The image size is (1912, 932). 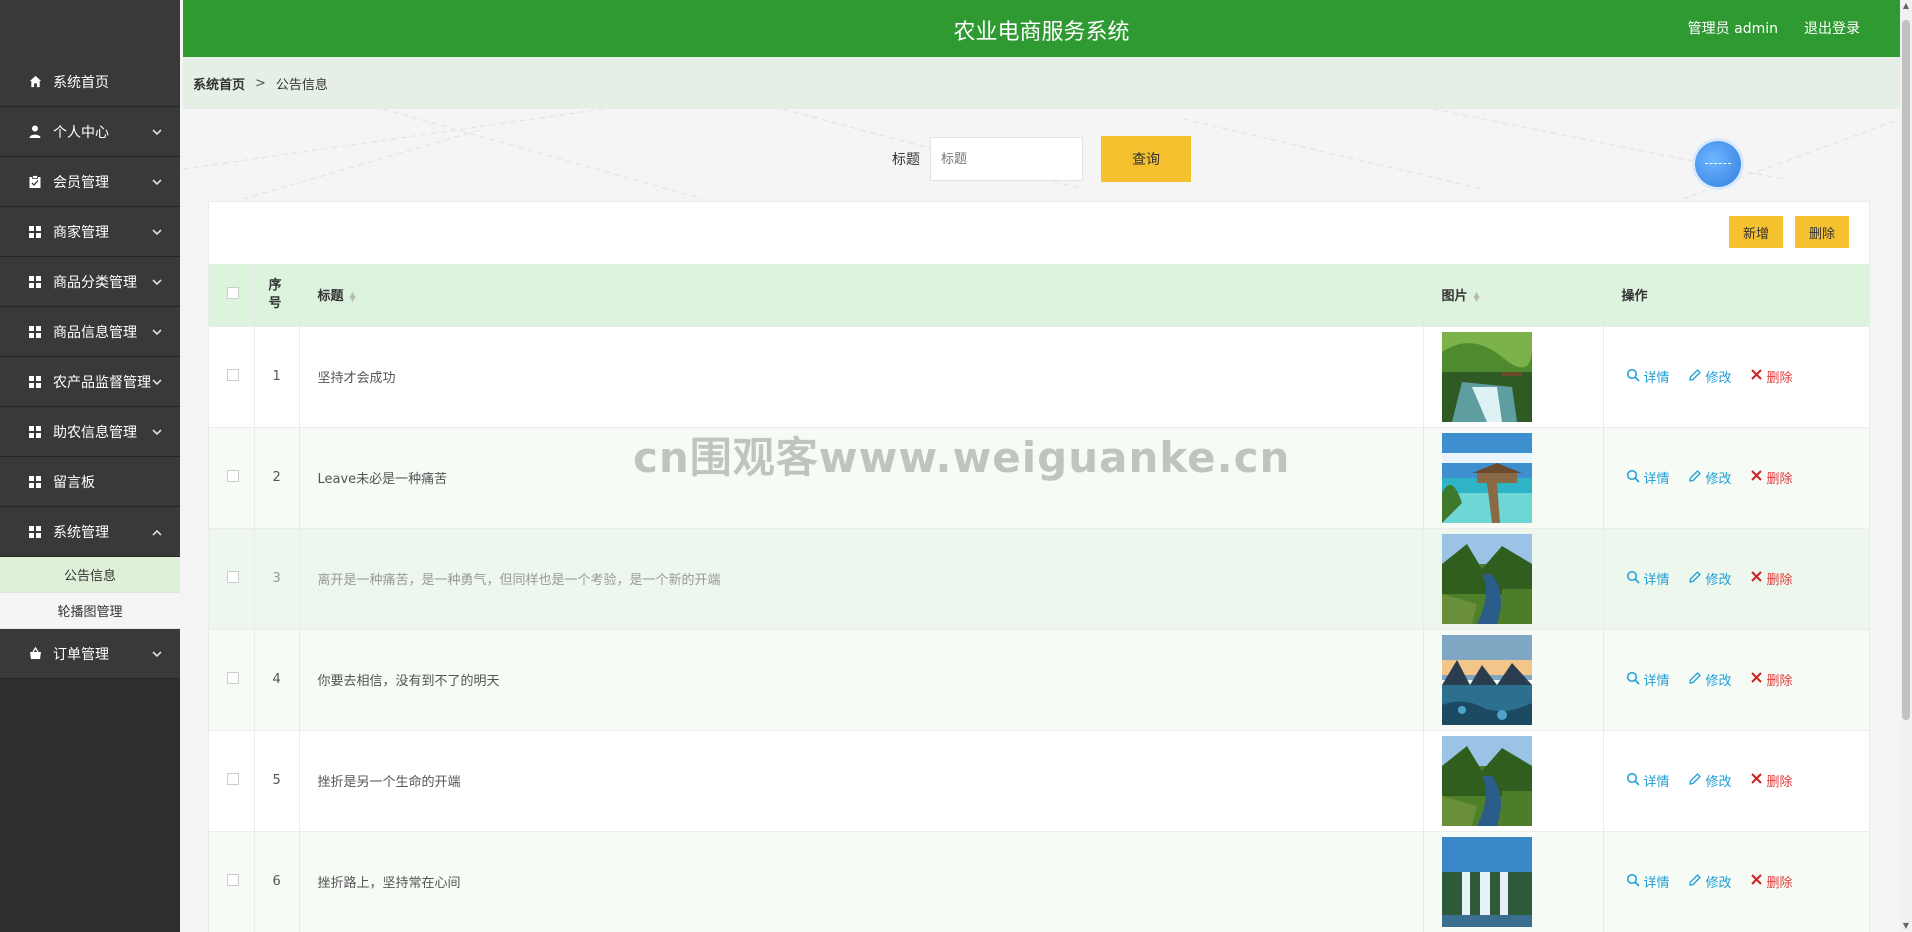 I want to click on sidebar-logo-area, so click(x=90, y=28).